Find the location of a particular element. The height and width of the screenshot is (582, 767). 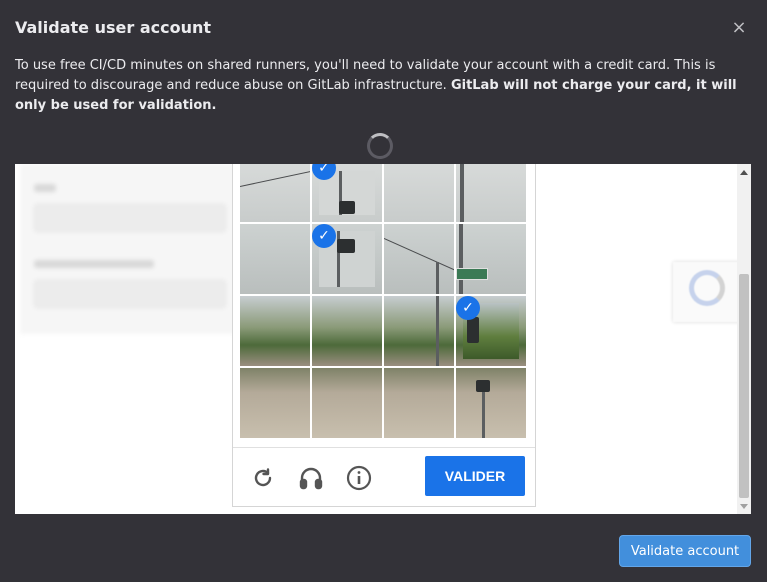

close-icon: × is located at coordinates (739, 27).